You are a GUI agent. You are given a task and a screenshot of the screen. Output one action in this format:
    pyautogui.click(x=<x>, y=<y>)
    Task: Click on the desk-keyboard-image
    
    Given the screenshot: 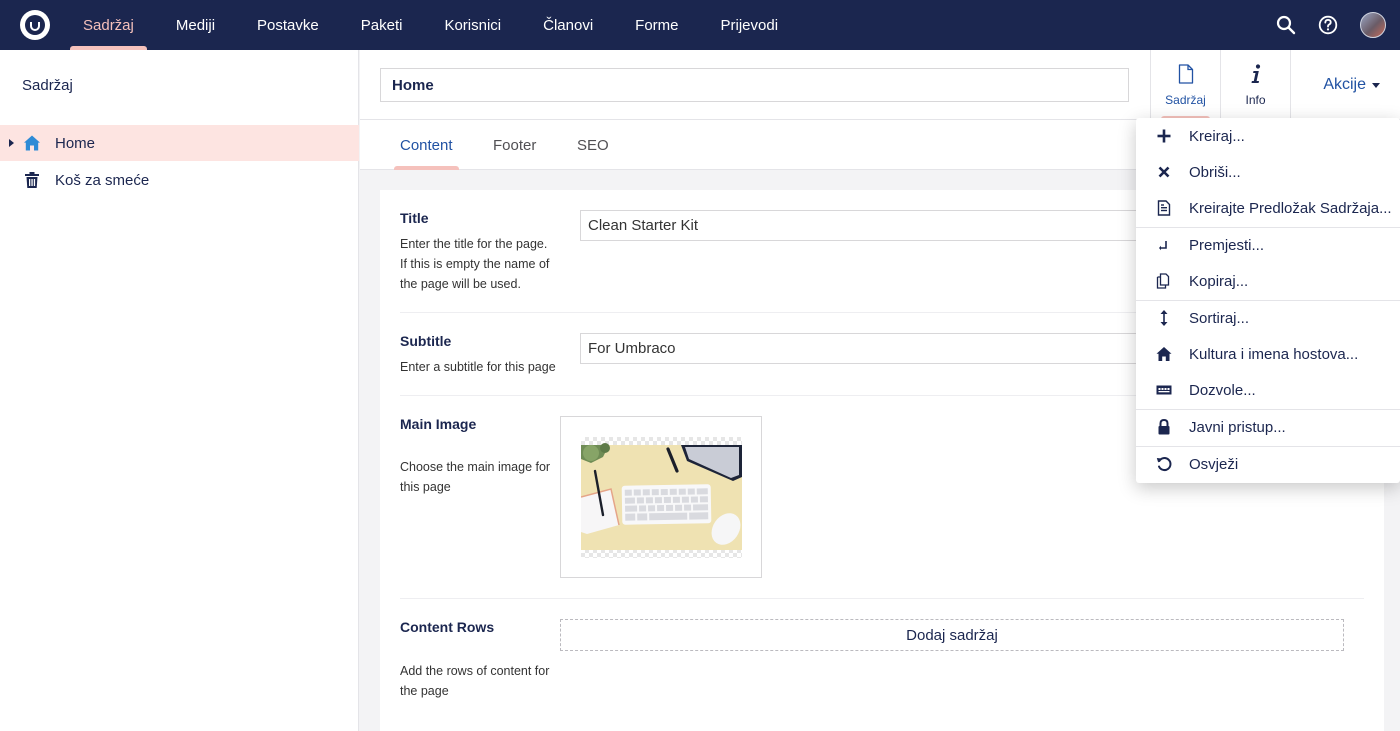 What is the action you would take?
    pyautogui.click(x=661, y=497)
    